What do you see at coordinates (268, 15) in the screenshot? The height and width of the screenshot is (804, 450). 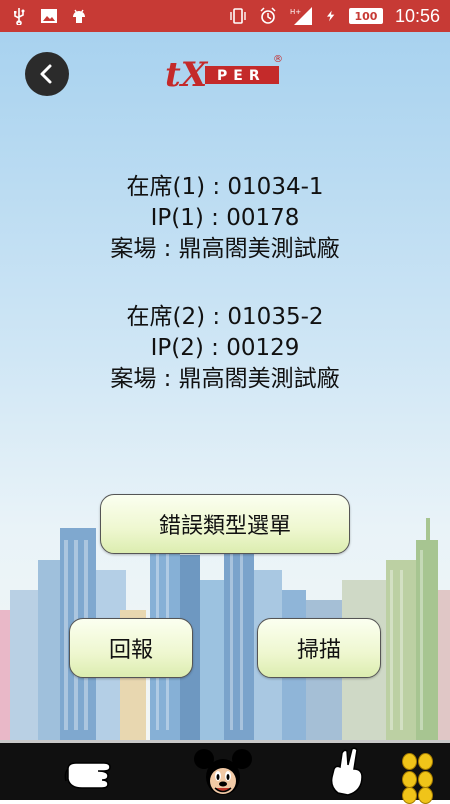 I see `alarm-icon` at bounding box center [268, 15].